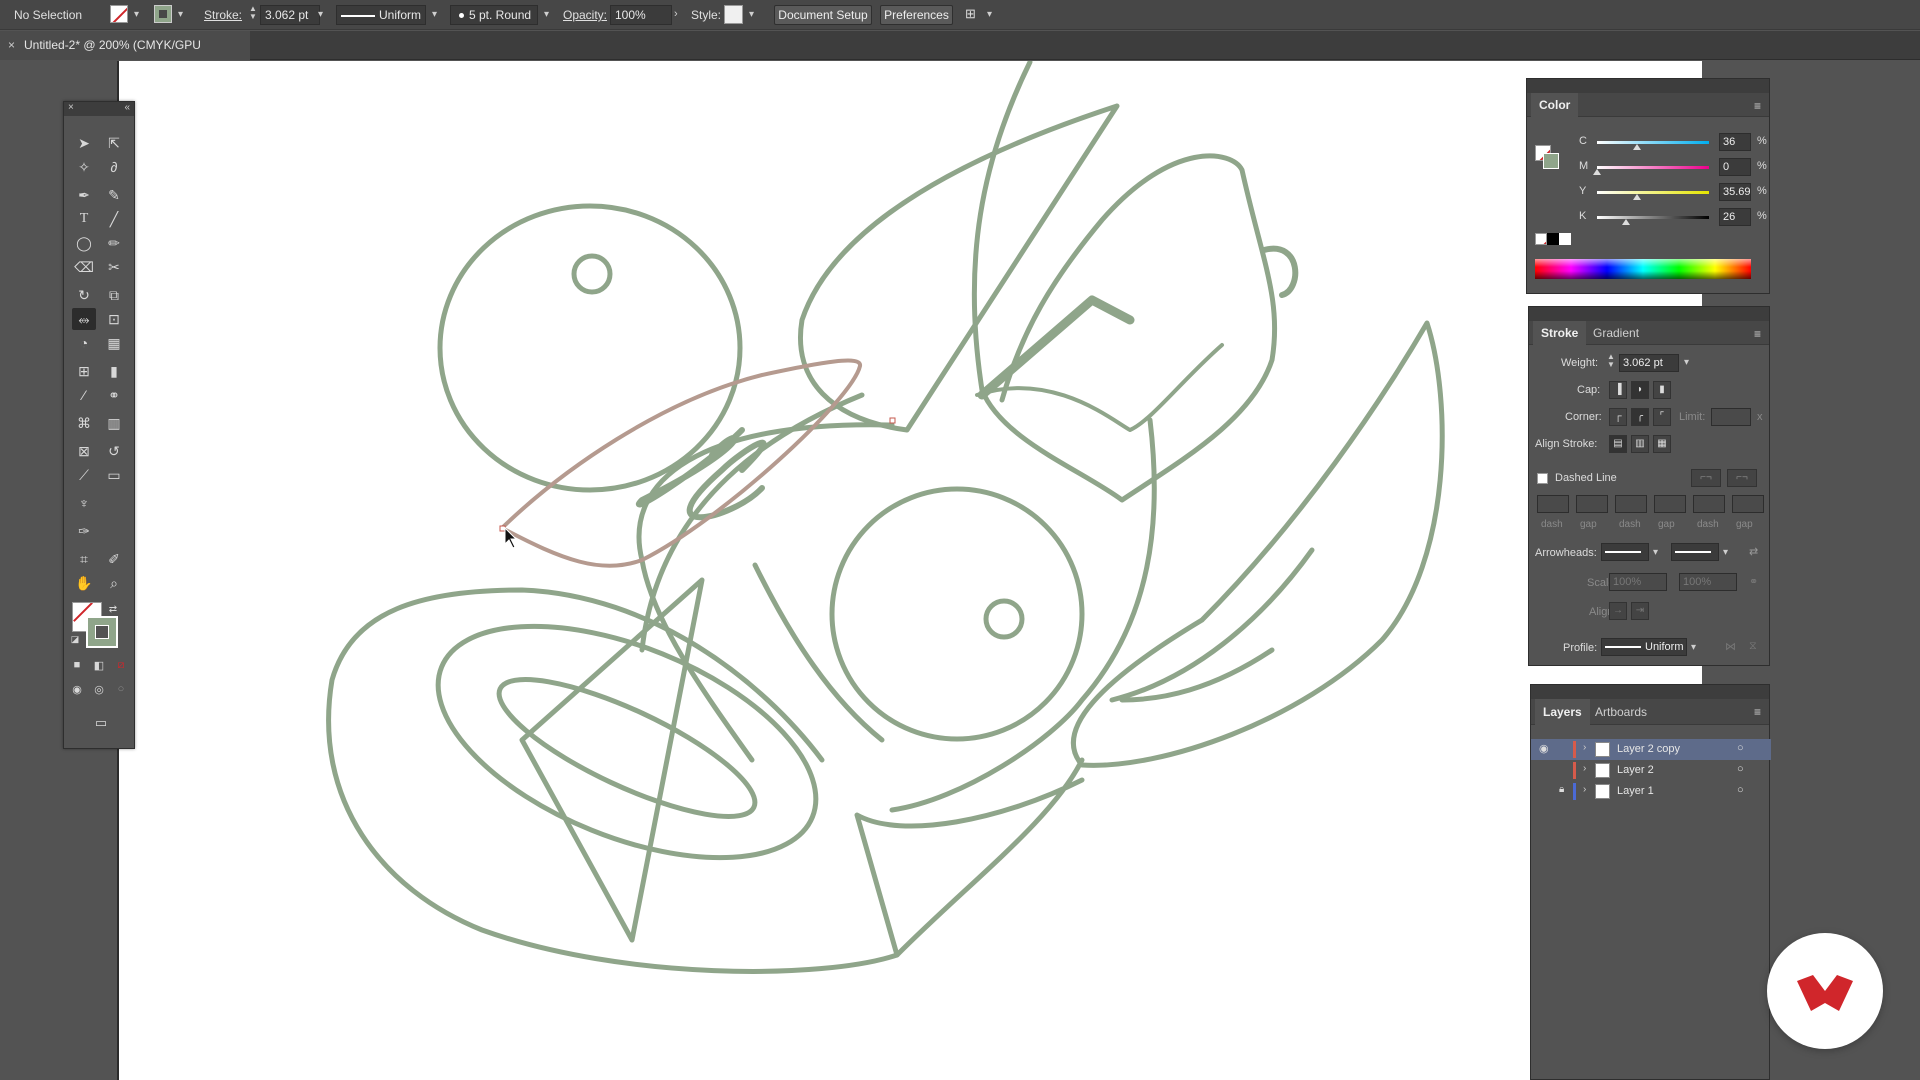  Describe the element at coordinates (1730, 646) in the screenshot. I see `flip-along-icon: ⋈` at that location.